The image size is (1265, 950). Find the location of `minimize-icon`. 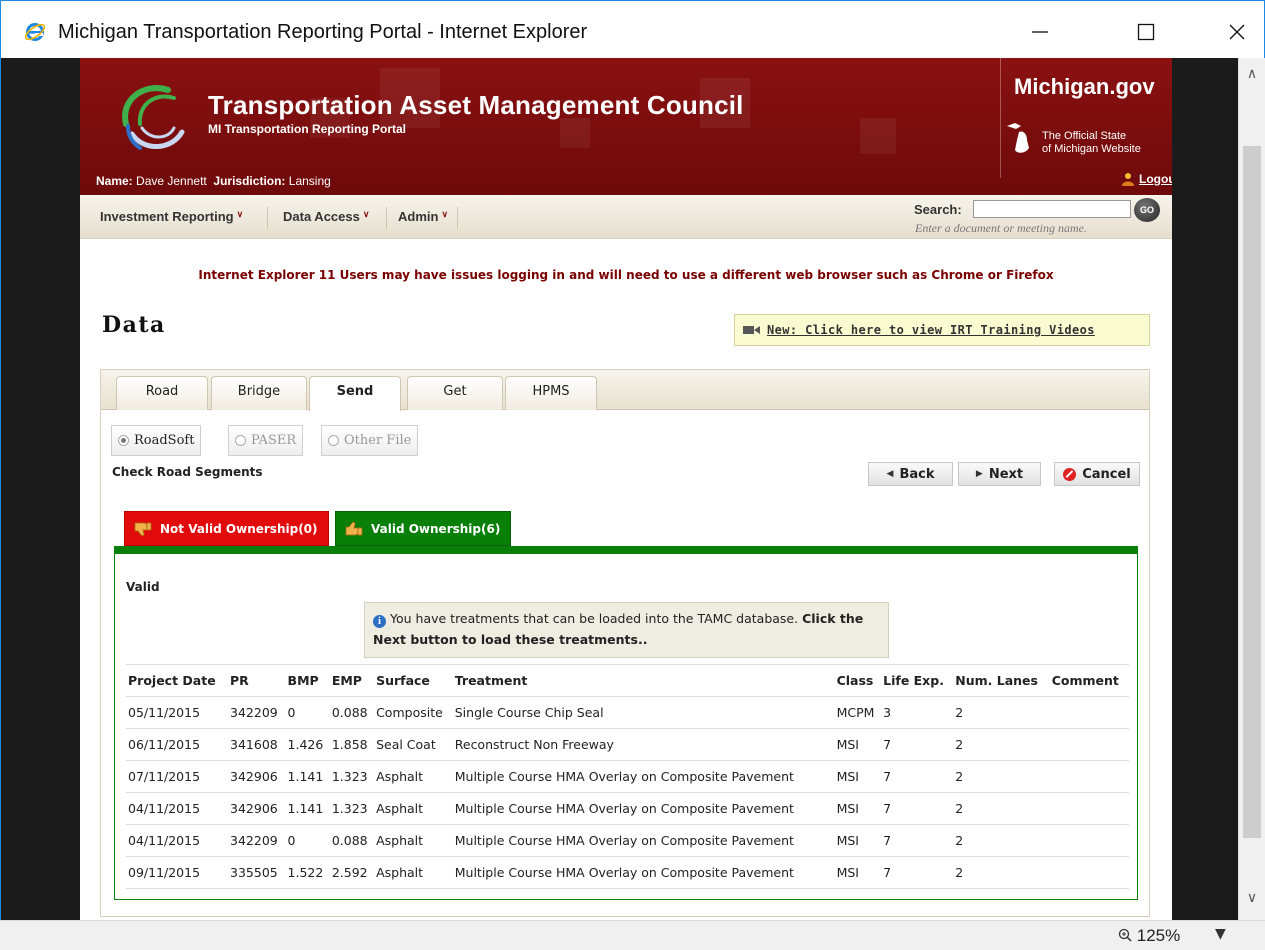

minimize-icon is located at coordinates (1040, 32).